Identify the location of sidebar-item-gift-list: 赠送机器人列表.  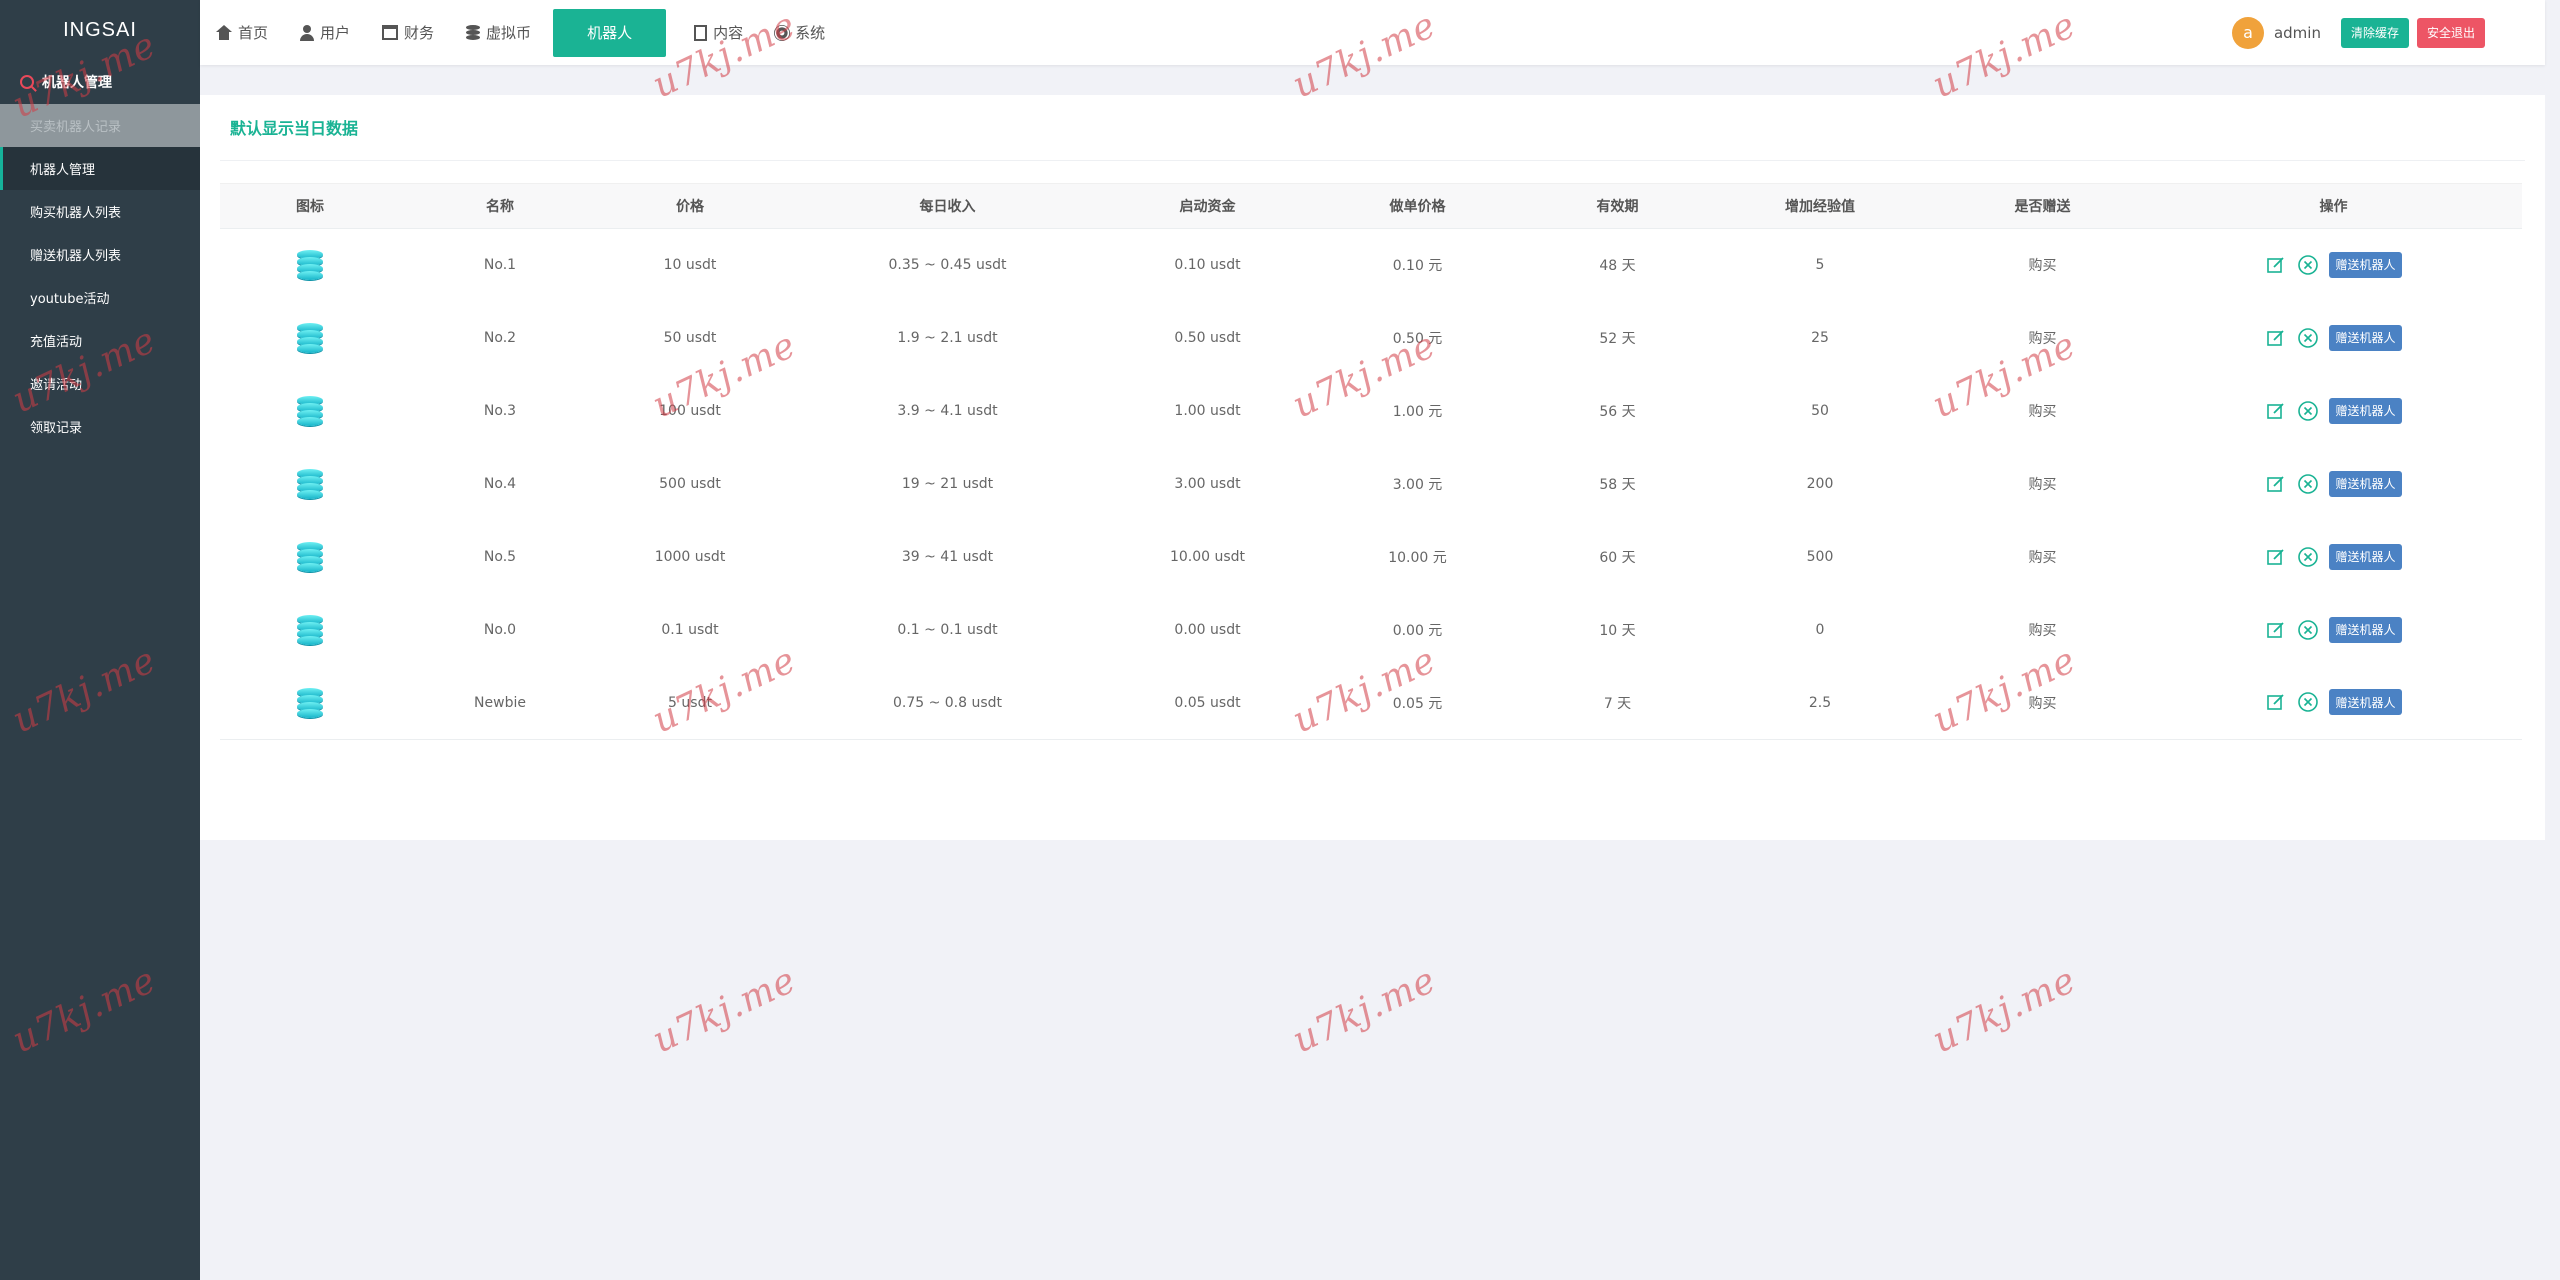
(100, 254).